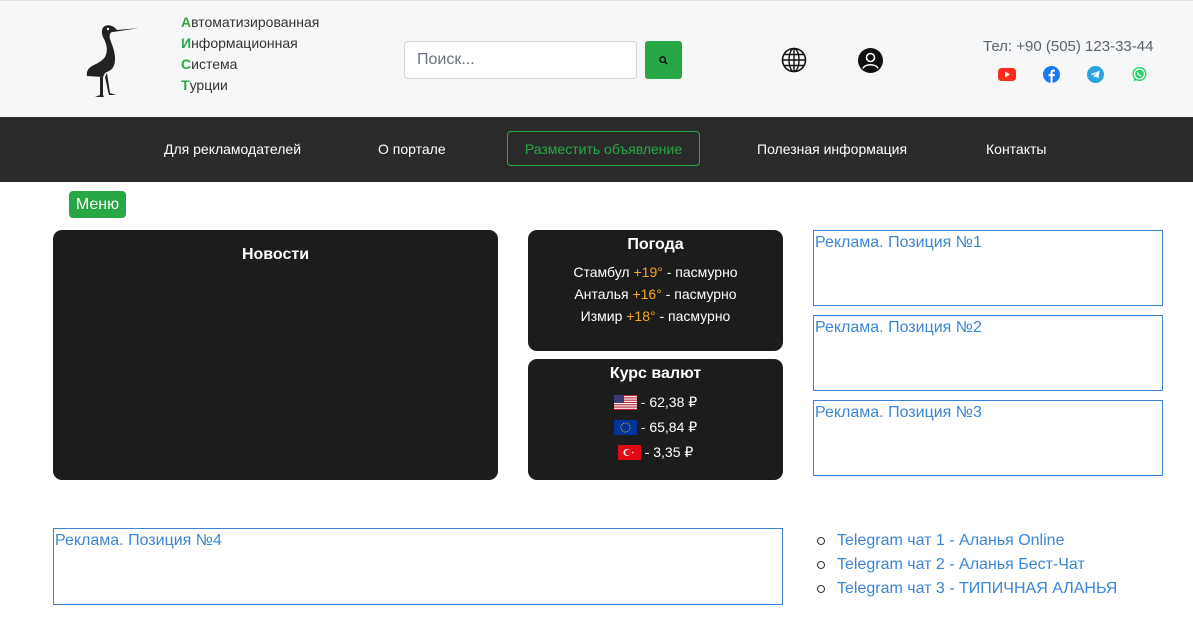  Describe the element at coordinates (961, 565) in the screenshot. I see `telegram-chat-link-2: Telegram чат 2 - Аланья Бест-Чат` at that location.